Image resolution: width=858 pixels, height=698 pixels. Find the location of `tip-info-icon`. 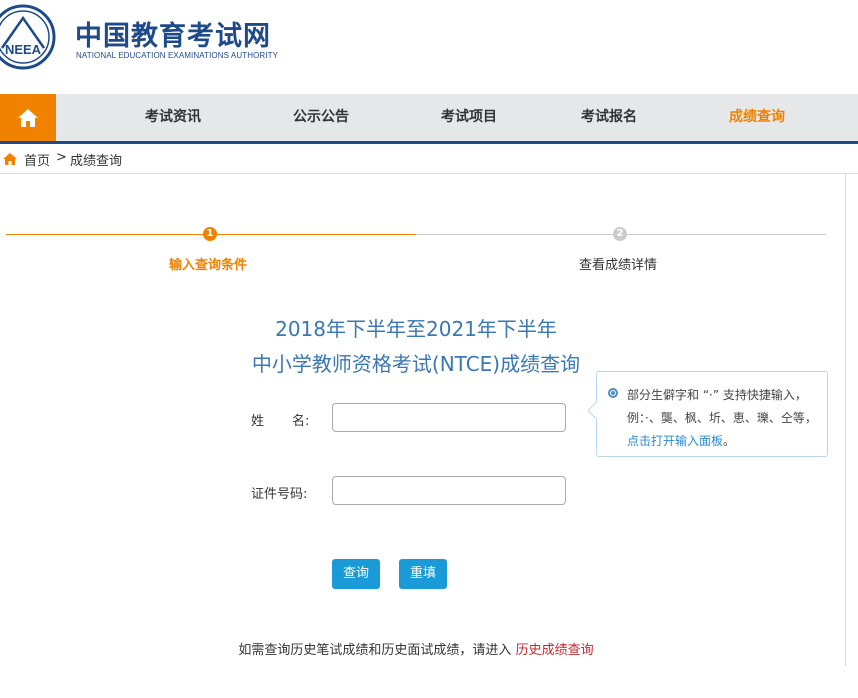

tip-info-icon is located at coordinates (613, 393).